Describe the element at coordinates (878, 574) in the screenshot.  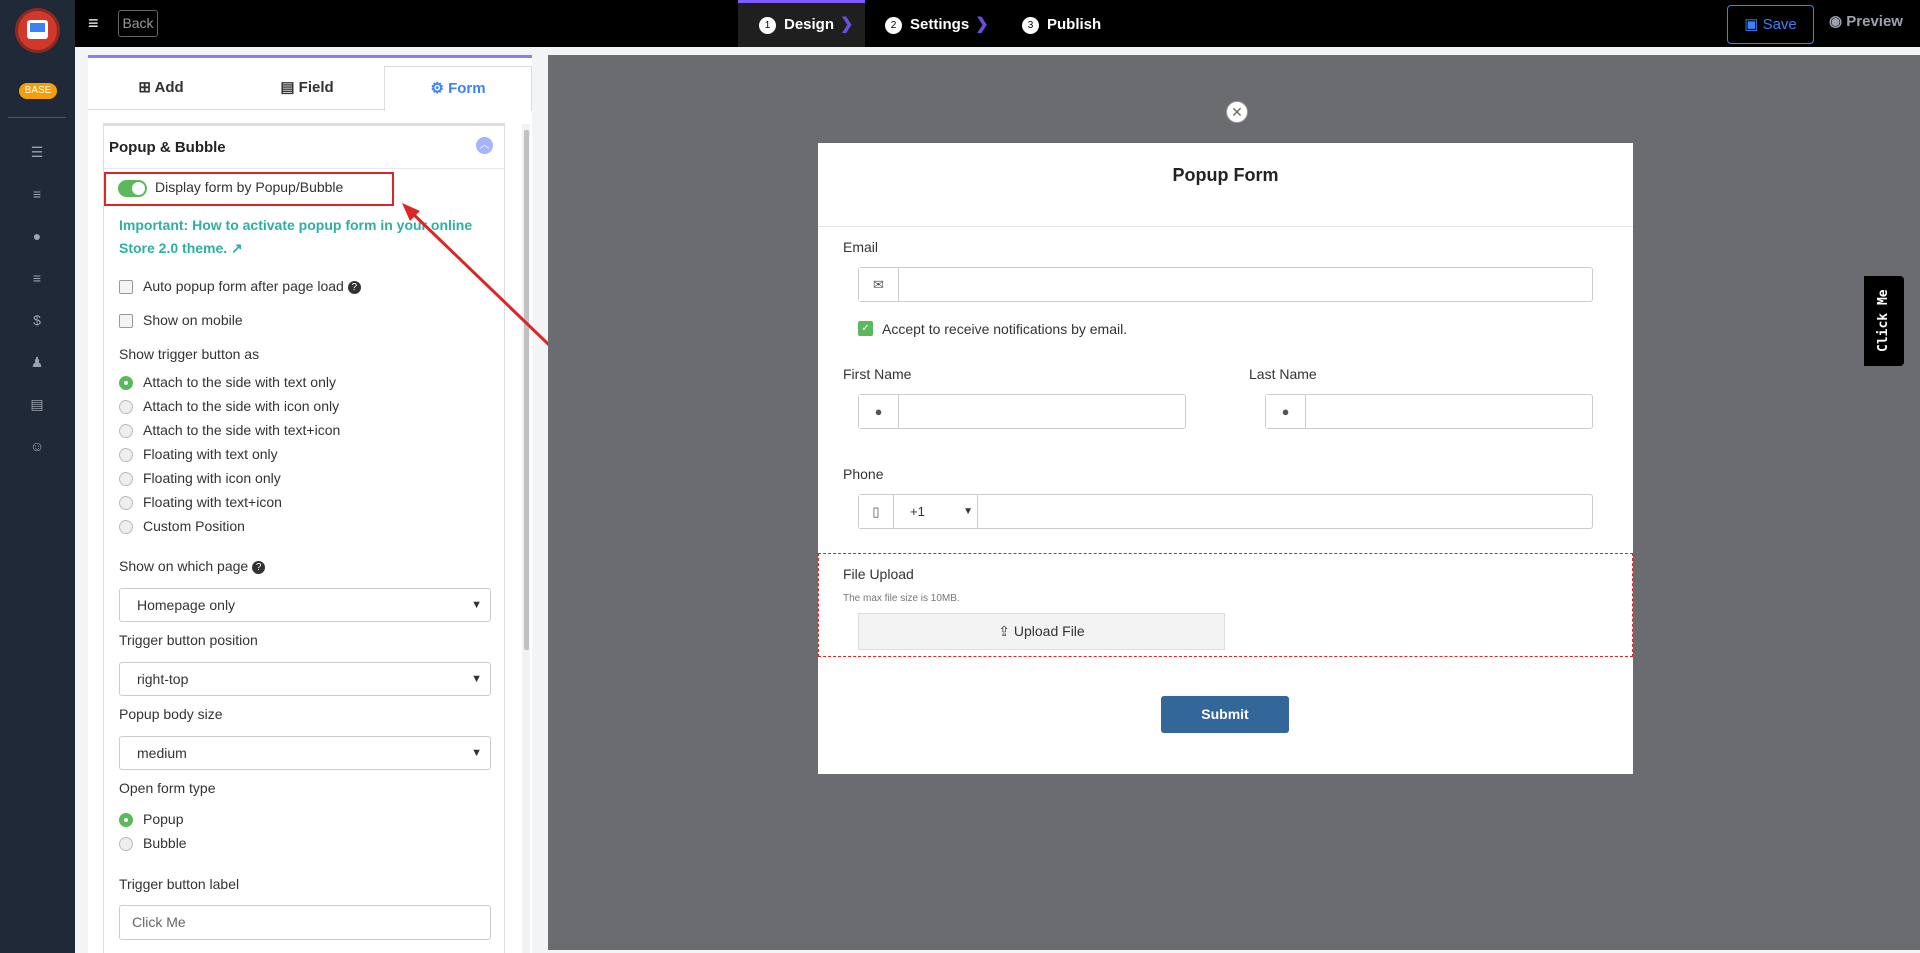
I see `file-upload-label: File Upload` at that location.